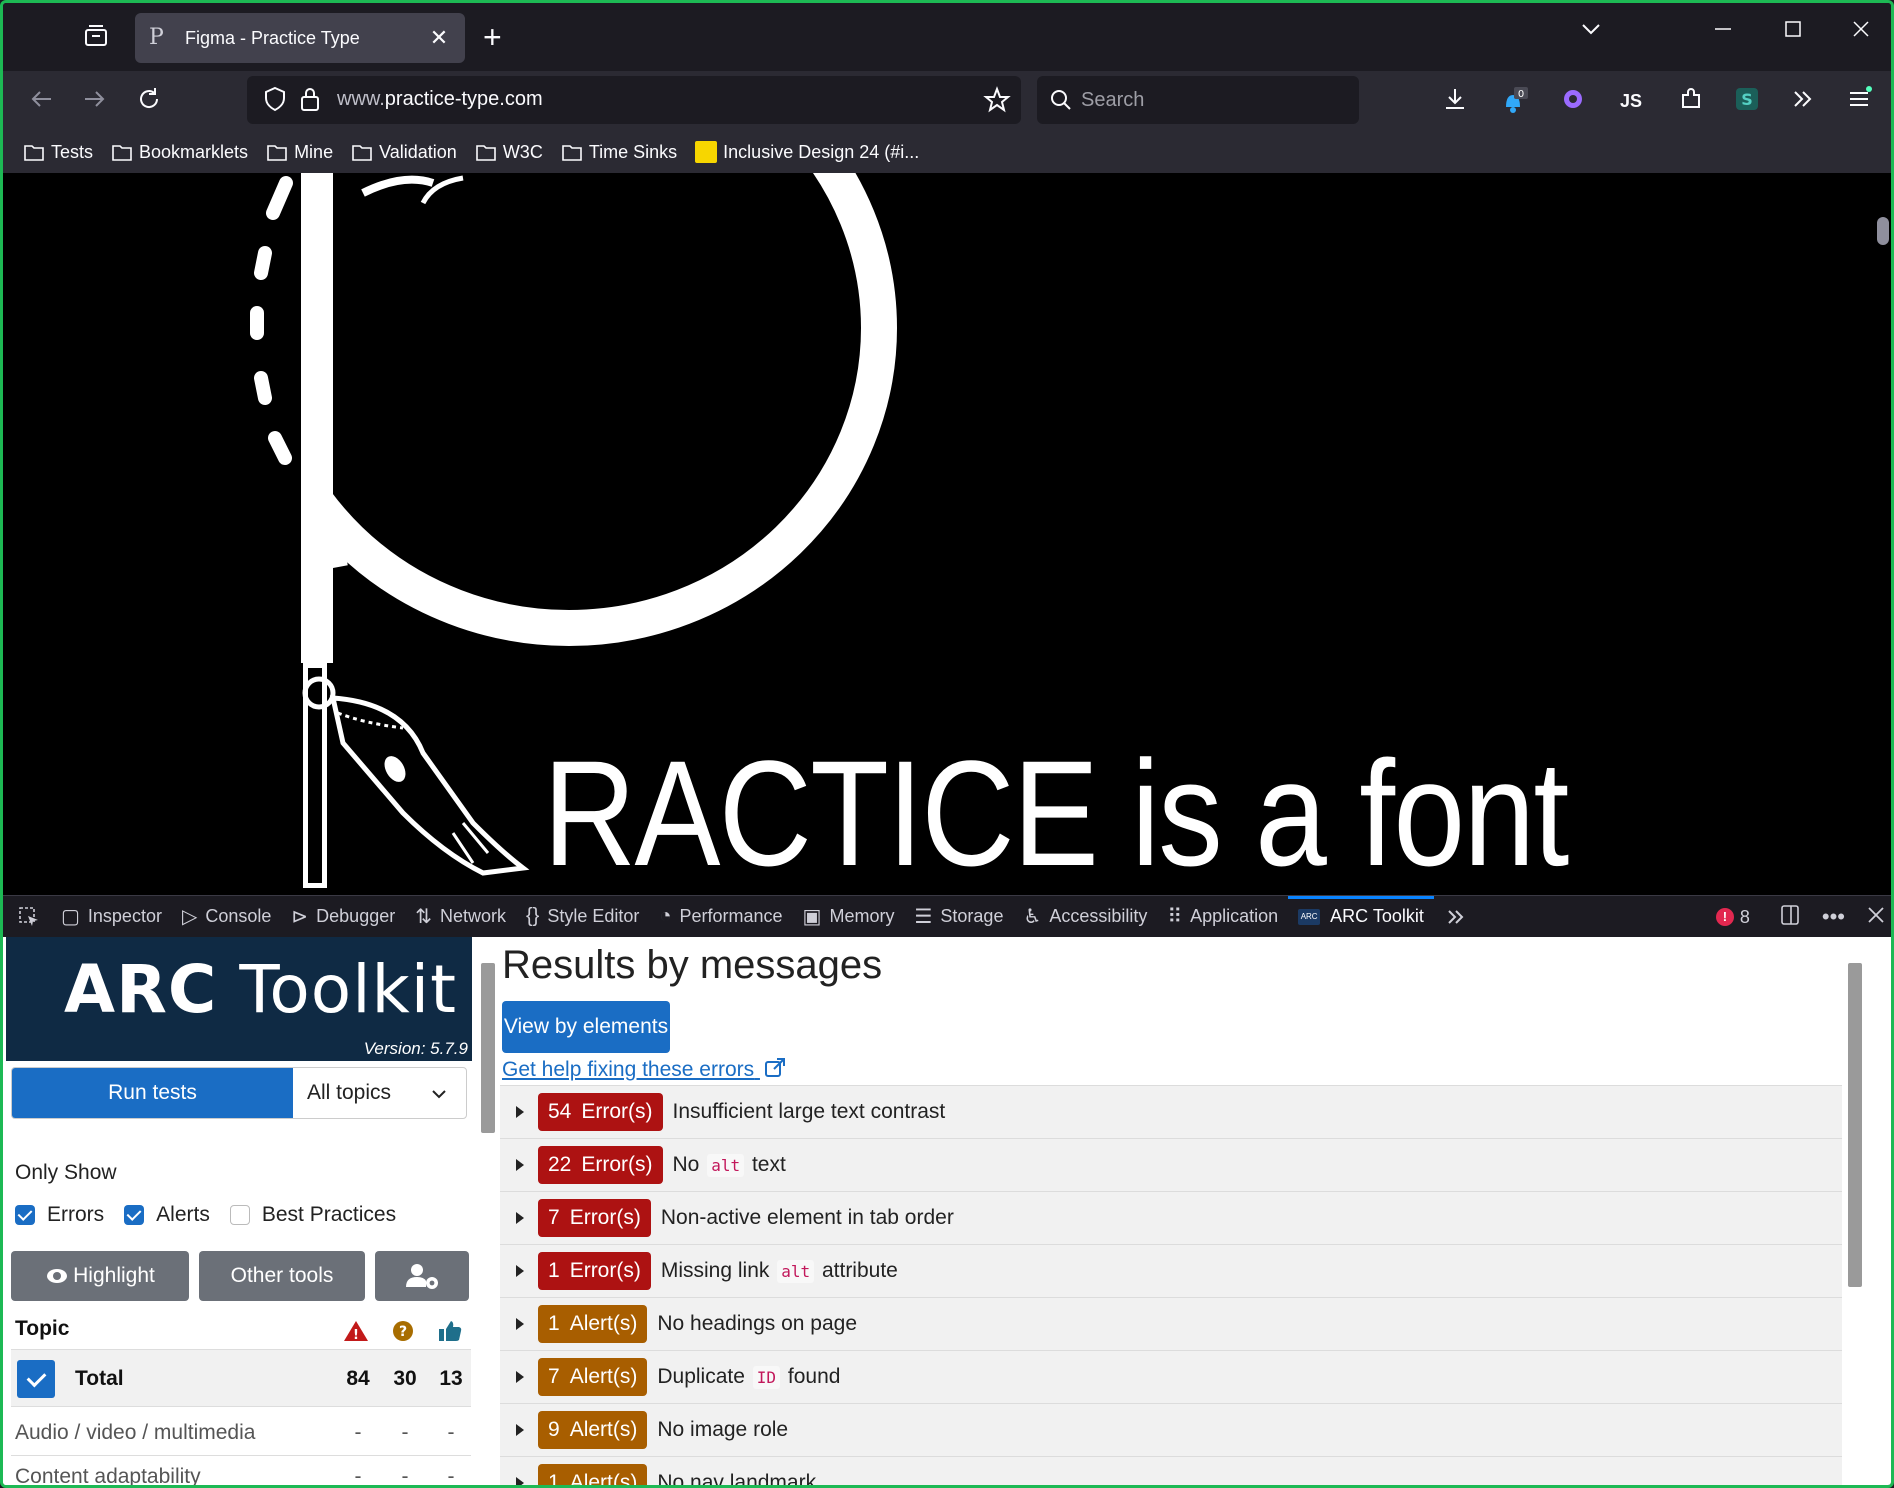  I want to click on close-window-icon, so click(1861, 32).